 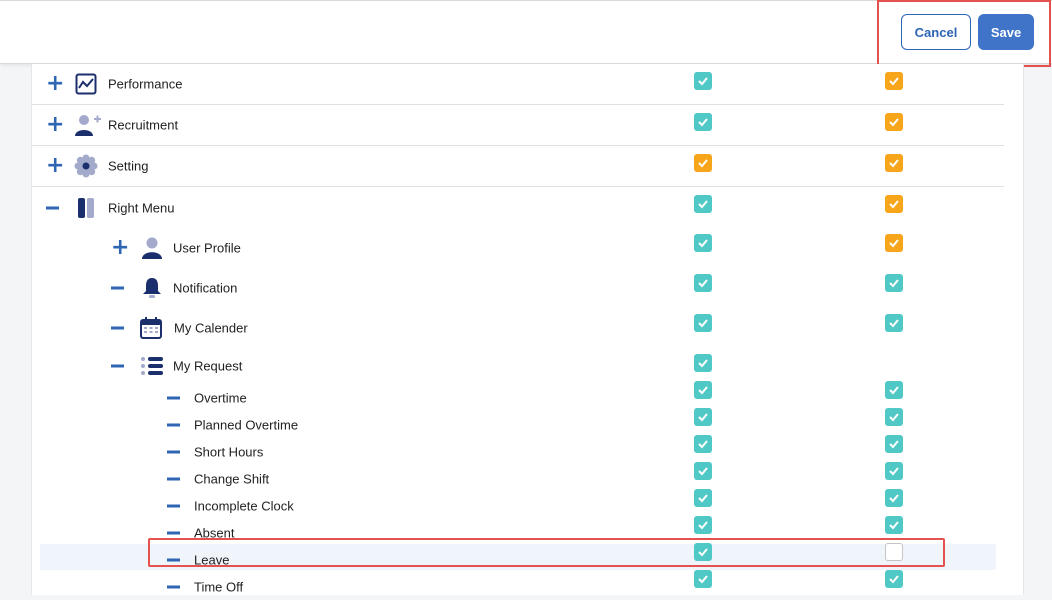 What do you see at coordinates (518, 366) in the screenshot?
I see `permission-row-my-request: - My Request` at bounding box center [518, 366].